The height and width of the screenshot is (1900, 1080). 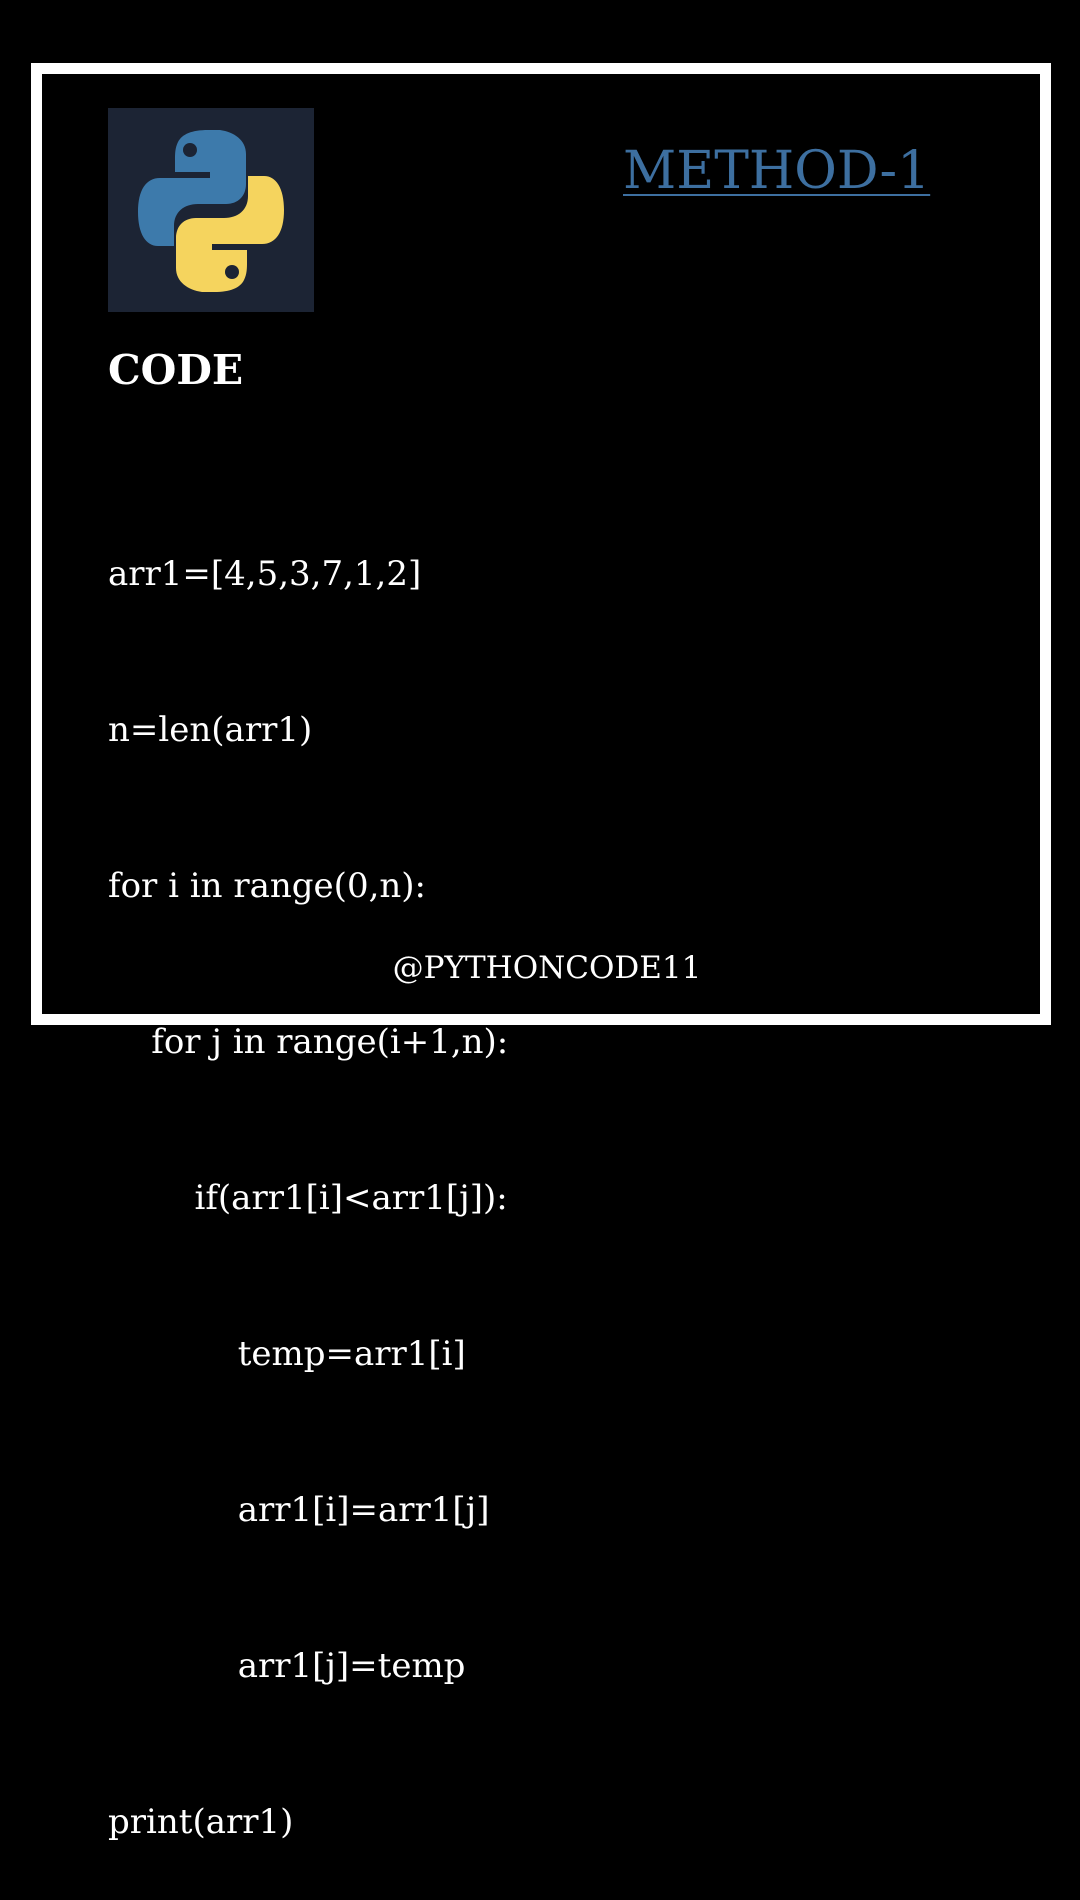 I want to click on code-line: arr1[j]=temp, so click(x=287, y=1666).